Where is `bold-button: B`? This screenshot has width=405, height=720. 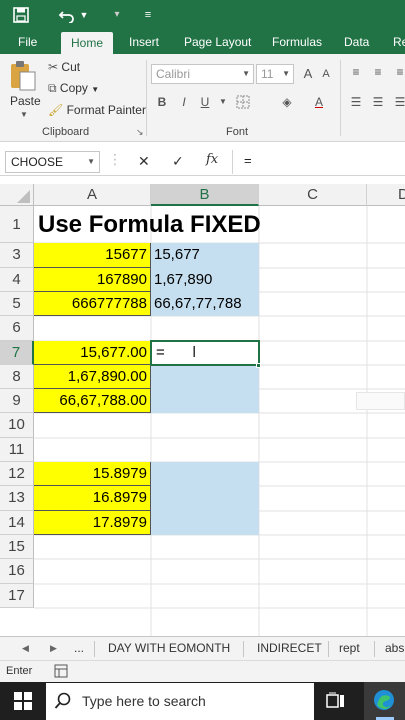
bold-button: B is located at coordinates (162, 102).